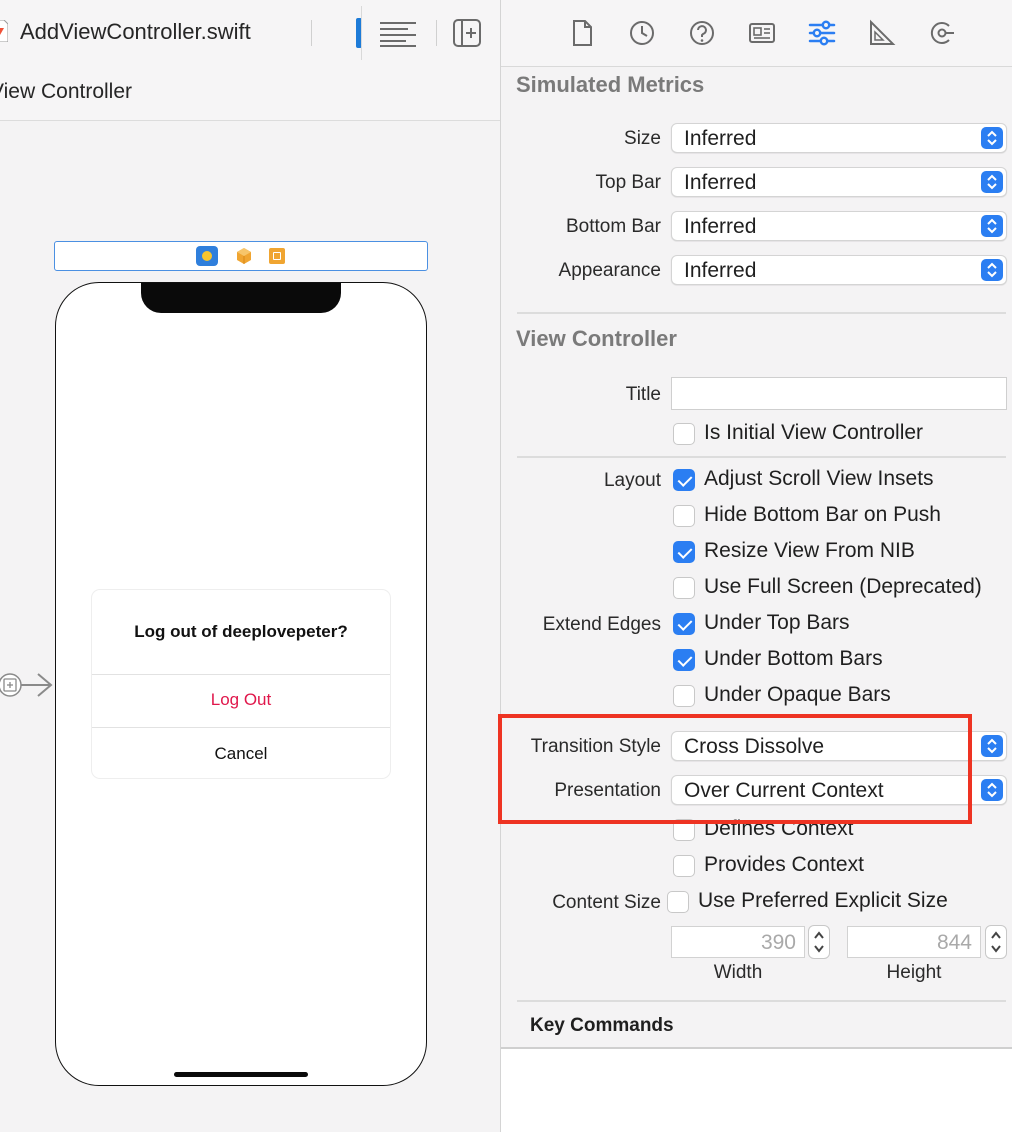 This screenshot has width=1012, height=1132. I want to click on title-label: Title, so click(643, 394).